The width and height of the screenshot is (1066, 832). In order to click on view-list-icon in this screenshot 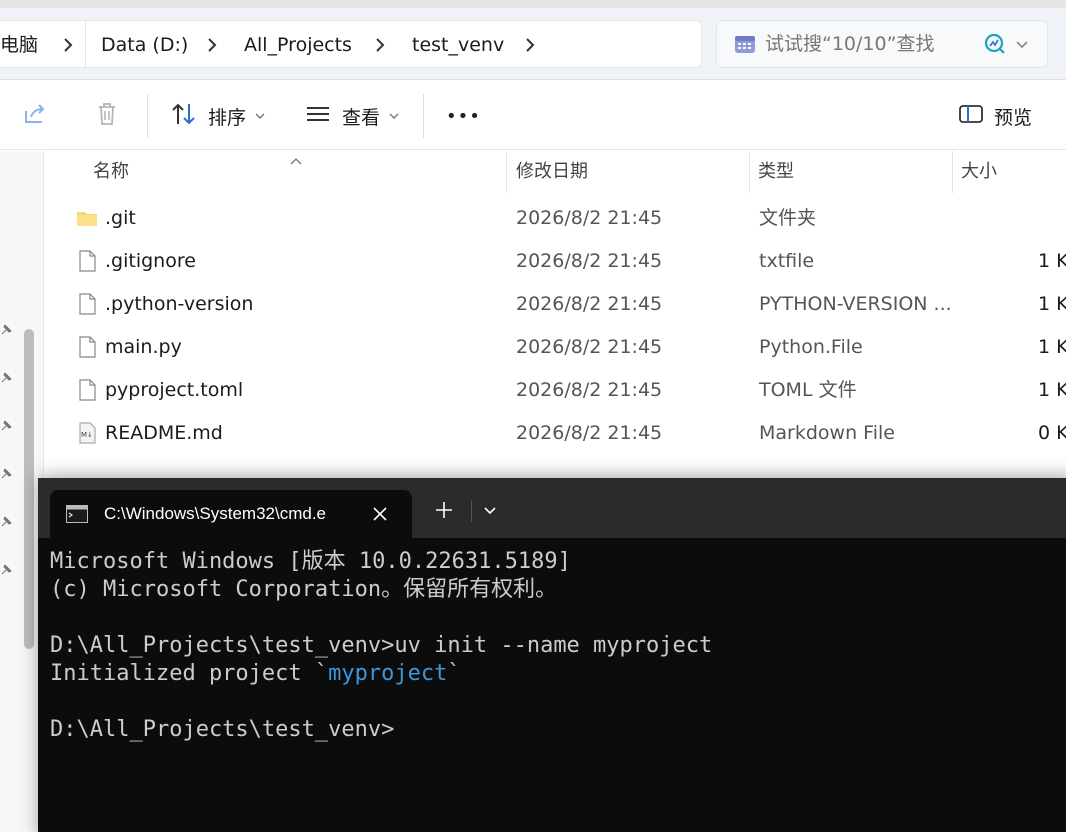, I will do `click(318, 116)`.